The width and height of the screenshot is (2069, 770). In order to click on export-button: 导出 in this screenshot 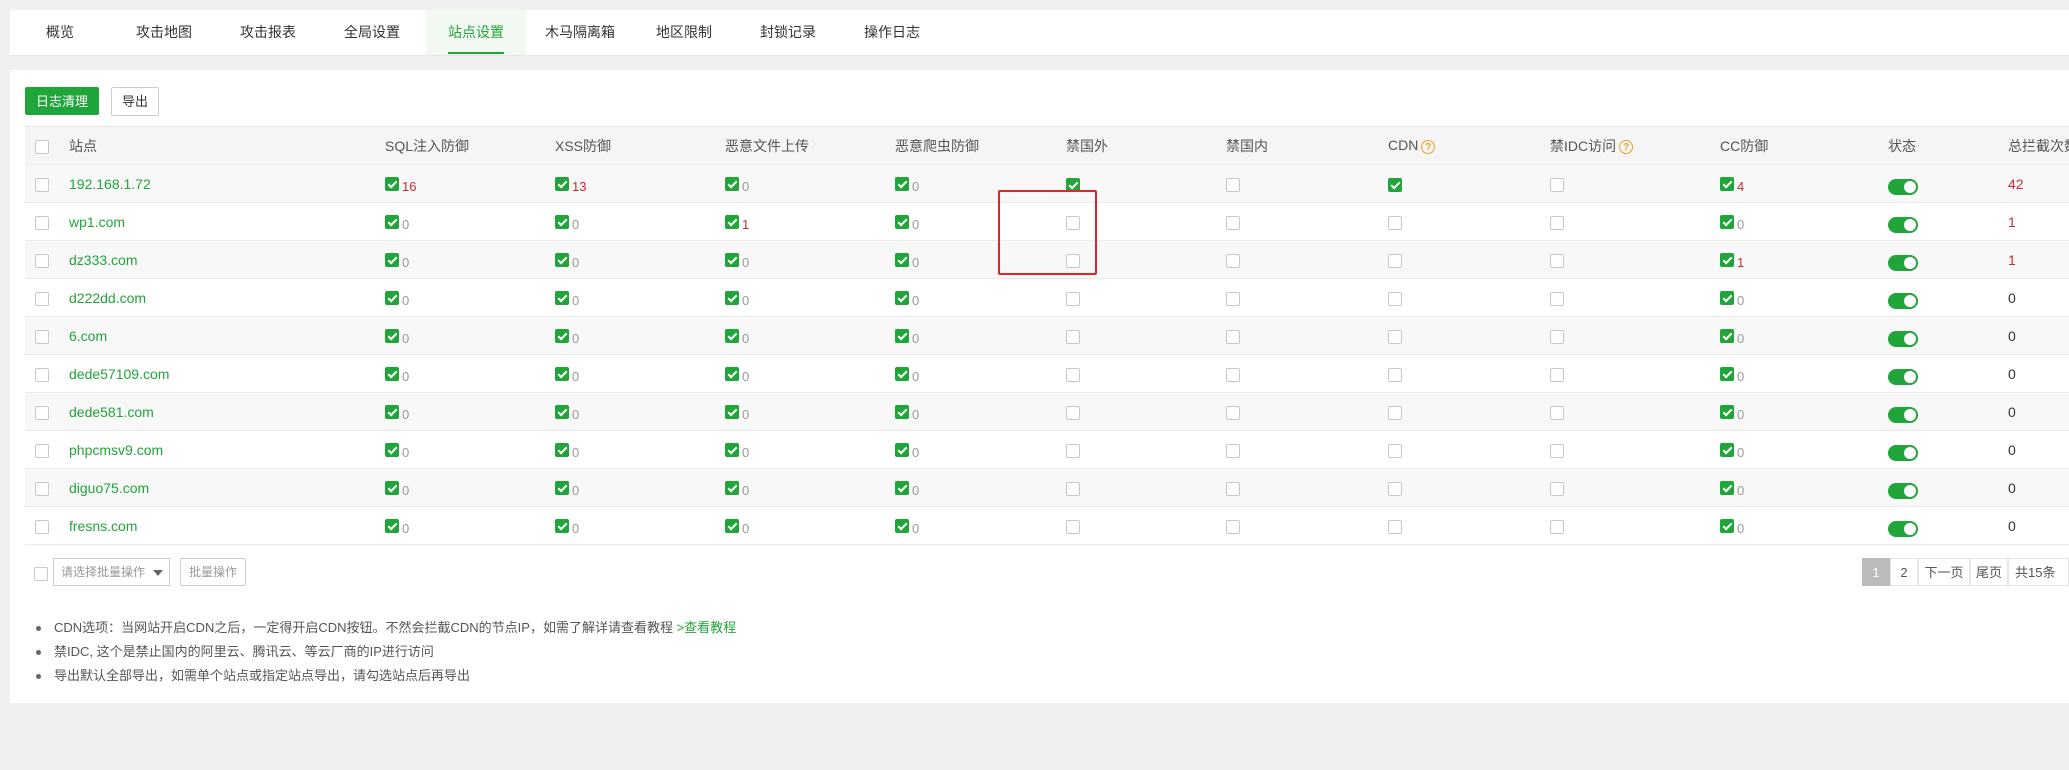, I will do `click(135, 101)`.